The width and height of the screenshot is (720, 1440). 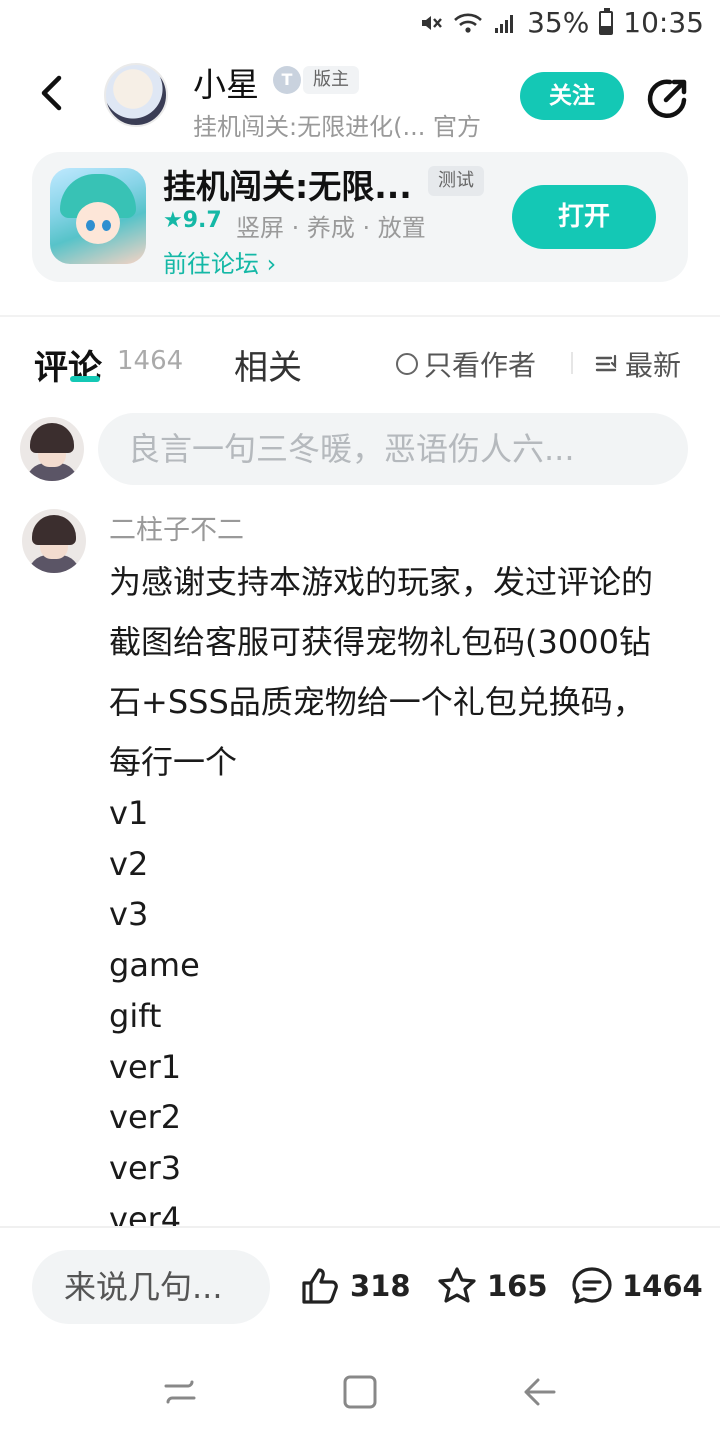 I want to click on comment-code-line: v3, so click(x=129, y=914).